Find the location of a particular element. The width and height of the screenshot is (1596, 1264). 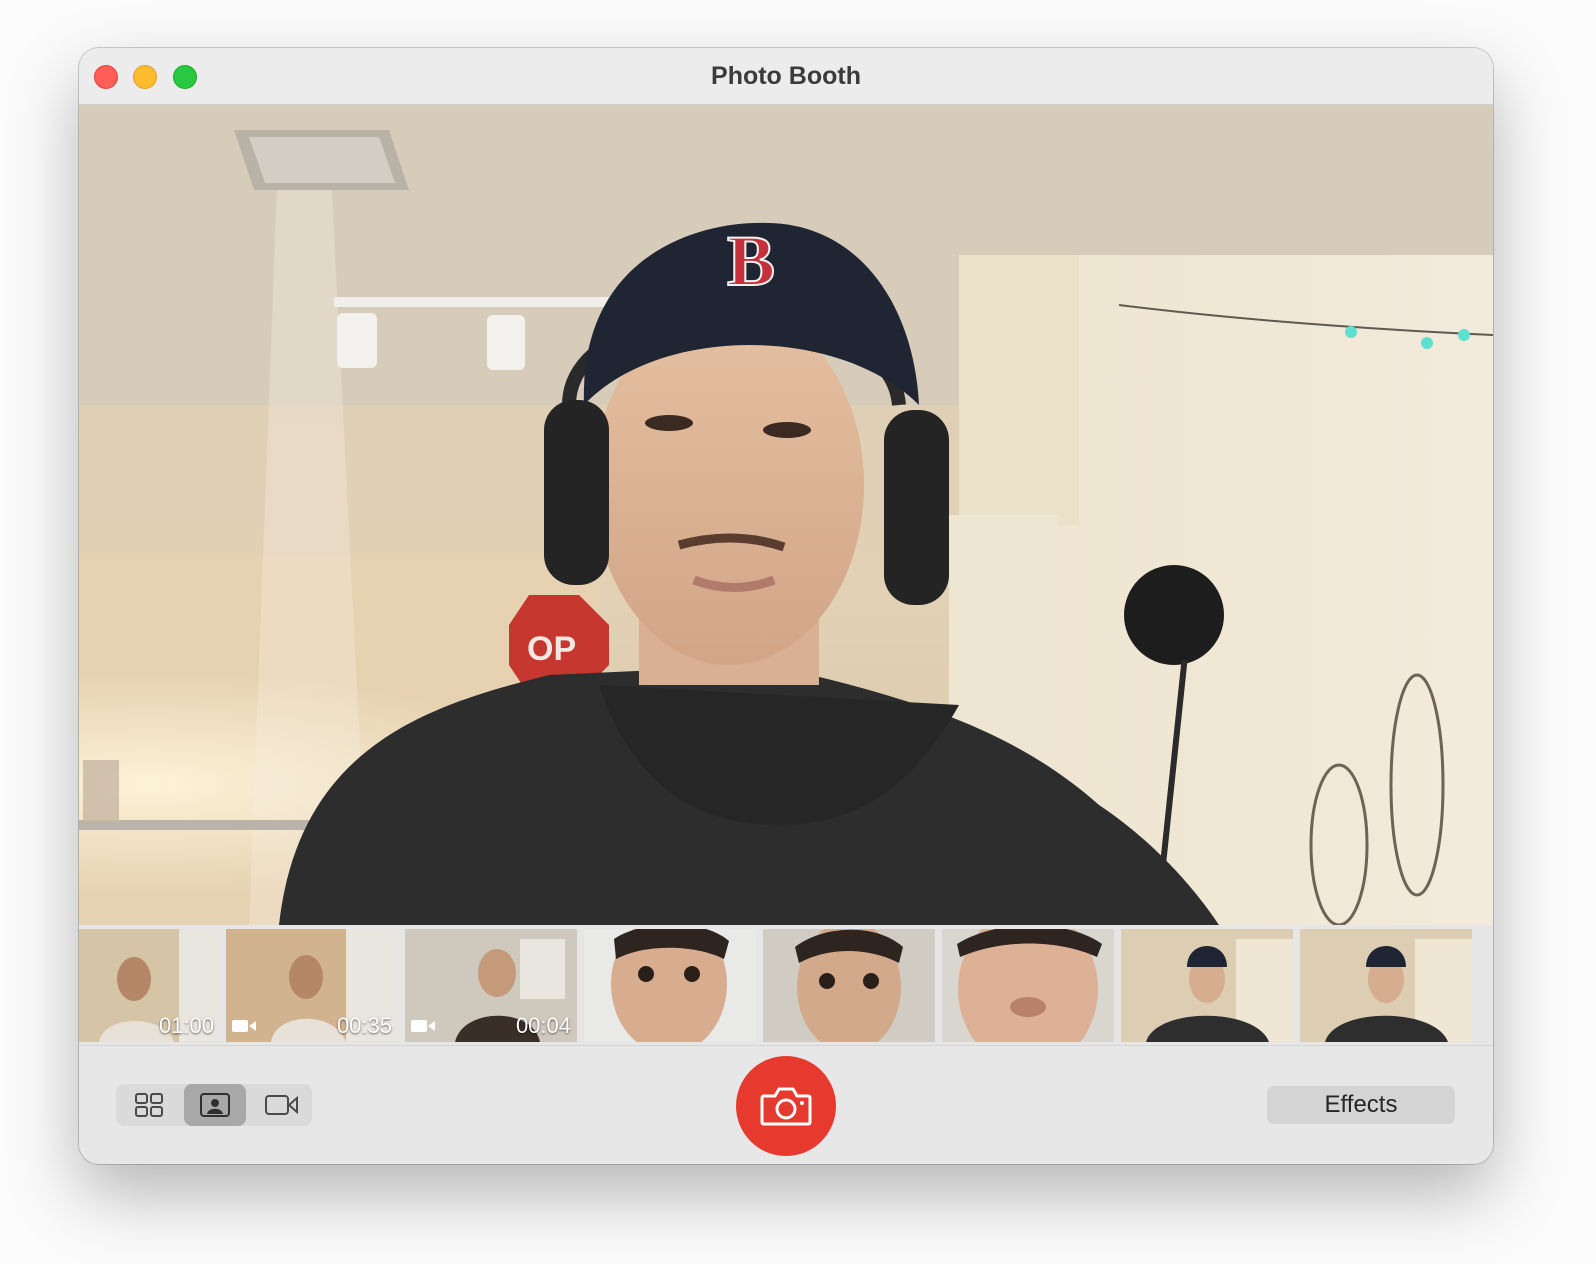

window-title: Photo Booth is located at coordinates (786, 76).